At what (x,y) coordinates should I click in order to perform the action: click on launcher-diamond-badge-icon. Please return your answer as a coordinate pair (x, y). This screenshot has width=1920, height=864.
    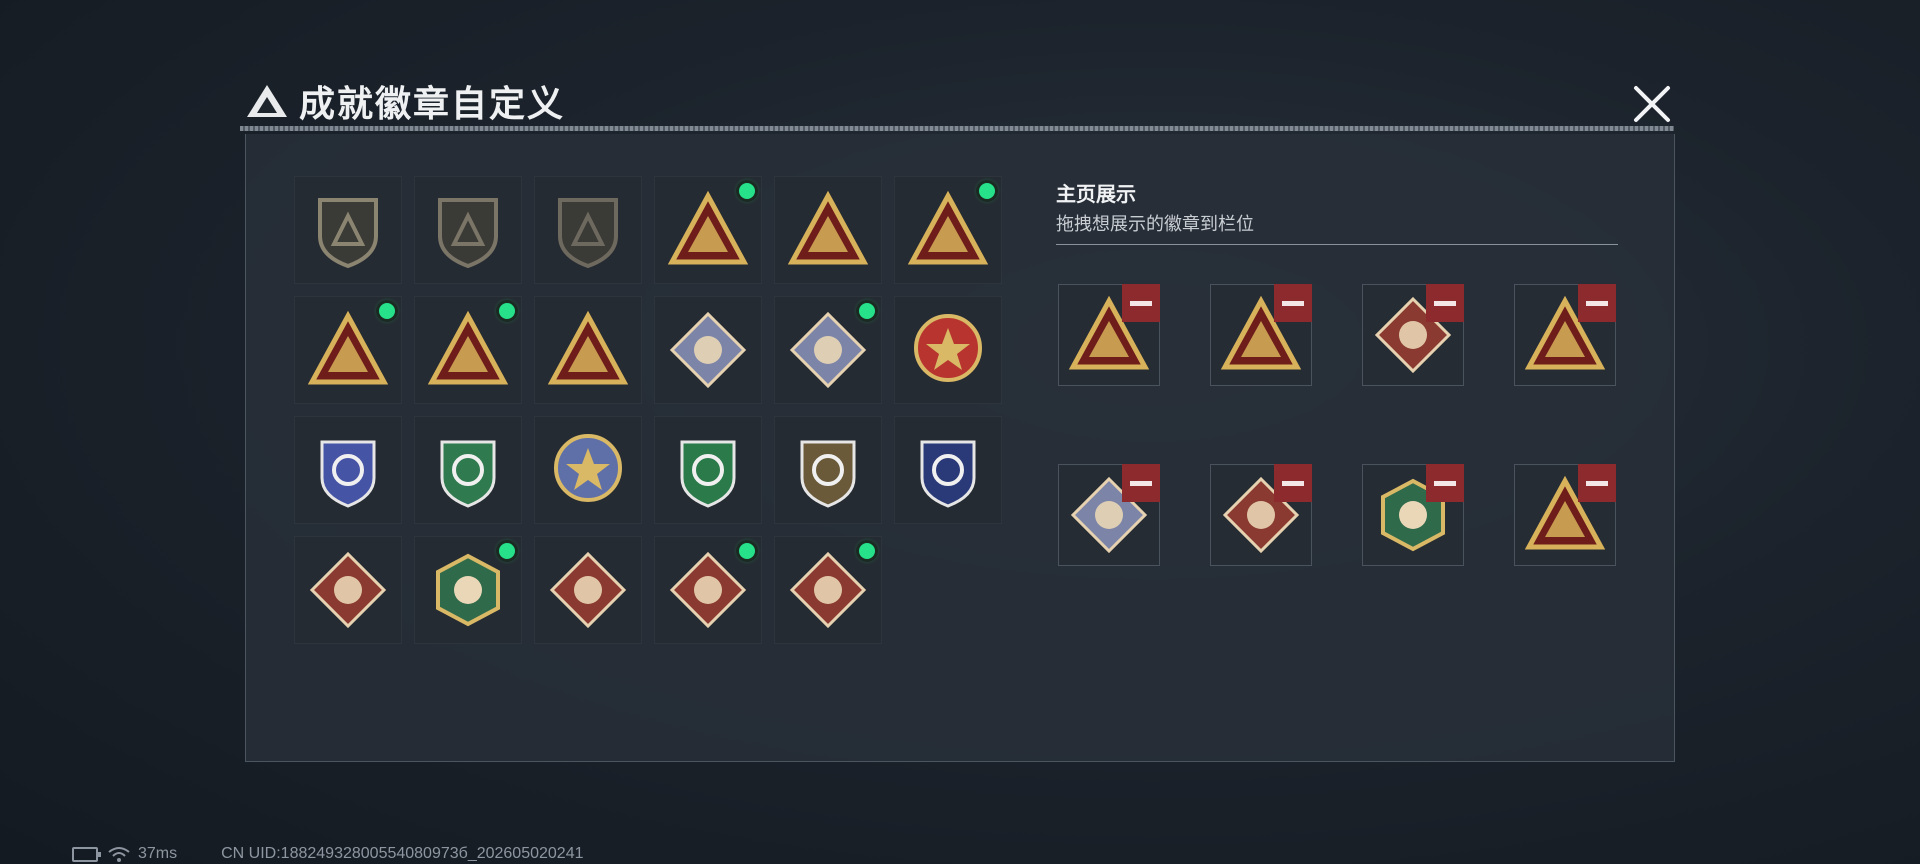
    Looking at the image, I should click on (828, 350).